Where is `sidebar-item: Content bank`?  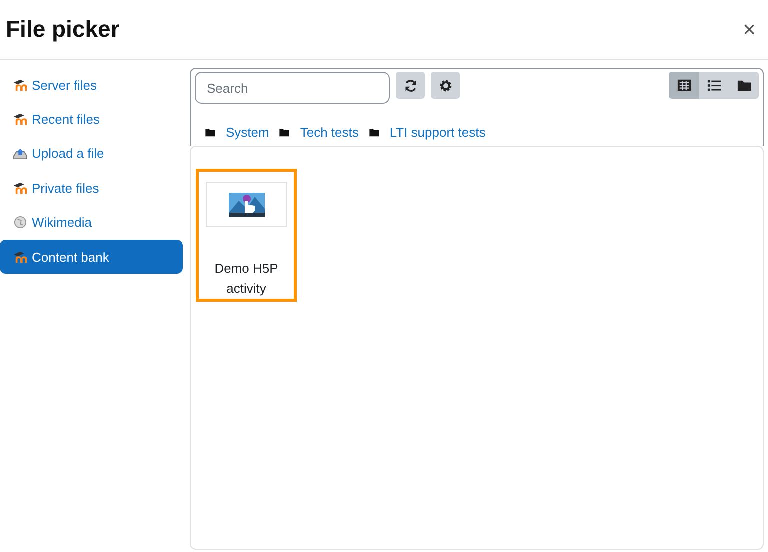
sidebar-item: Content bank is located at coordinates (91, 257).